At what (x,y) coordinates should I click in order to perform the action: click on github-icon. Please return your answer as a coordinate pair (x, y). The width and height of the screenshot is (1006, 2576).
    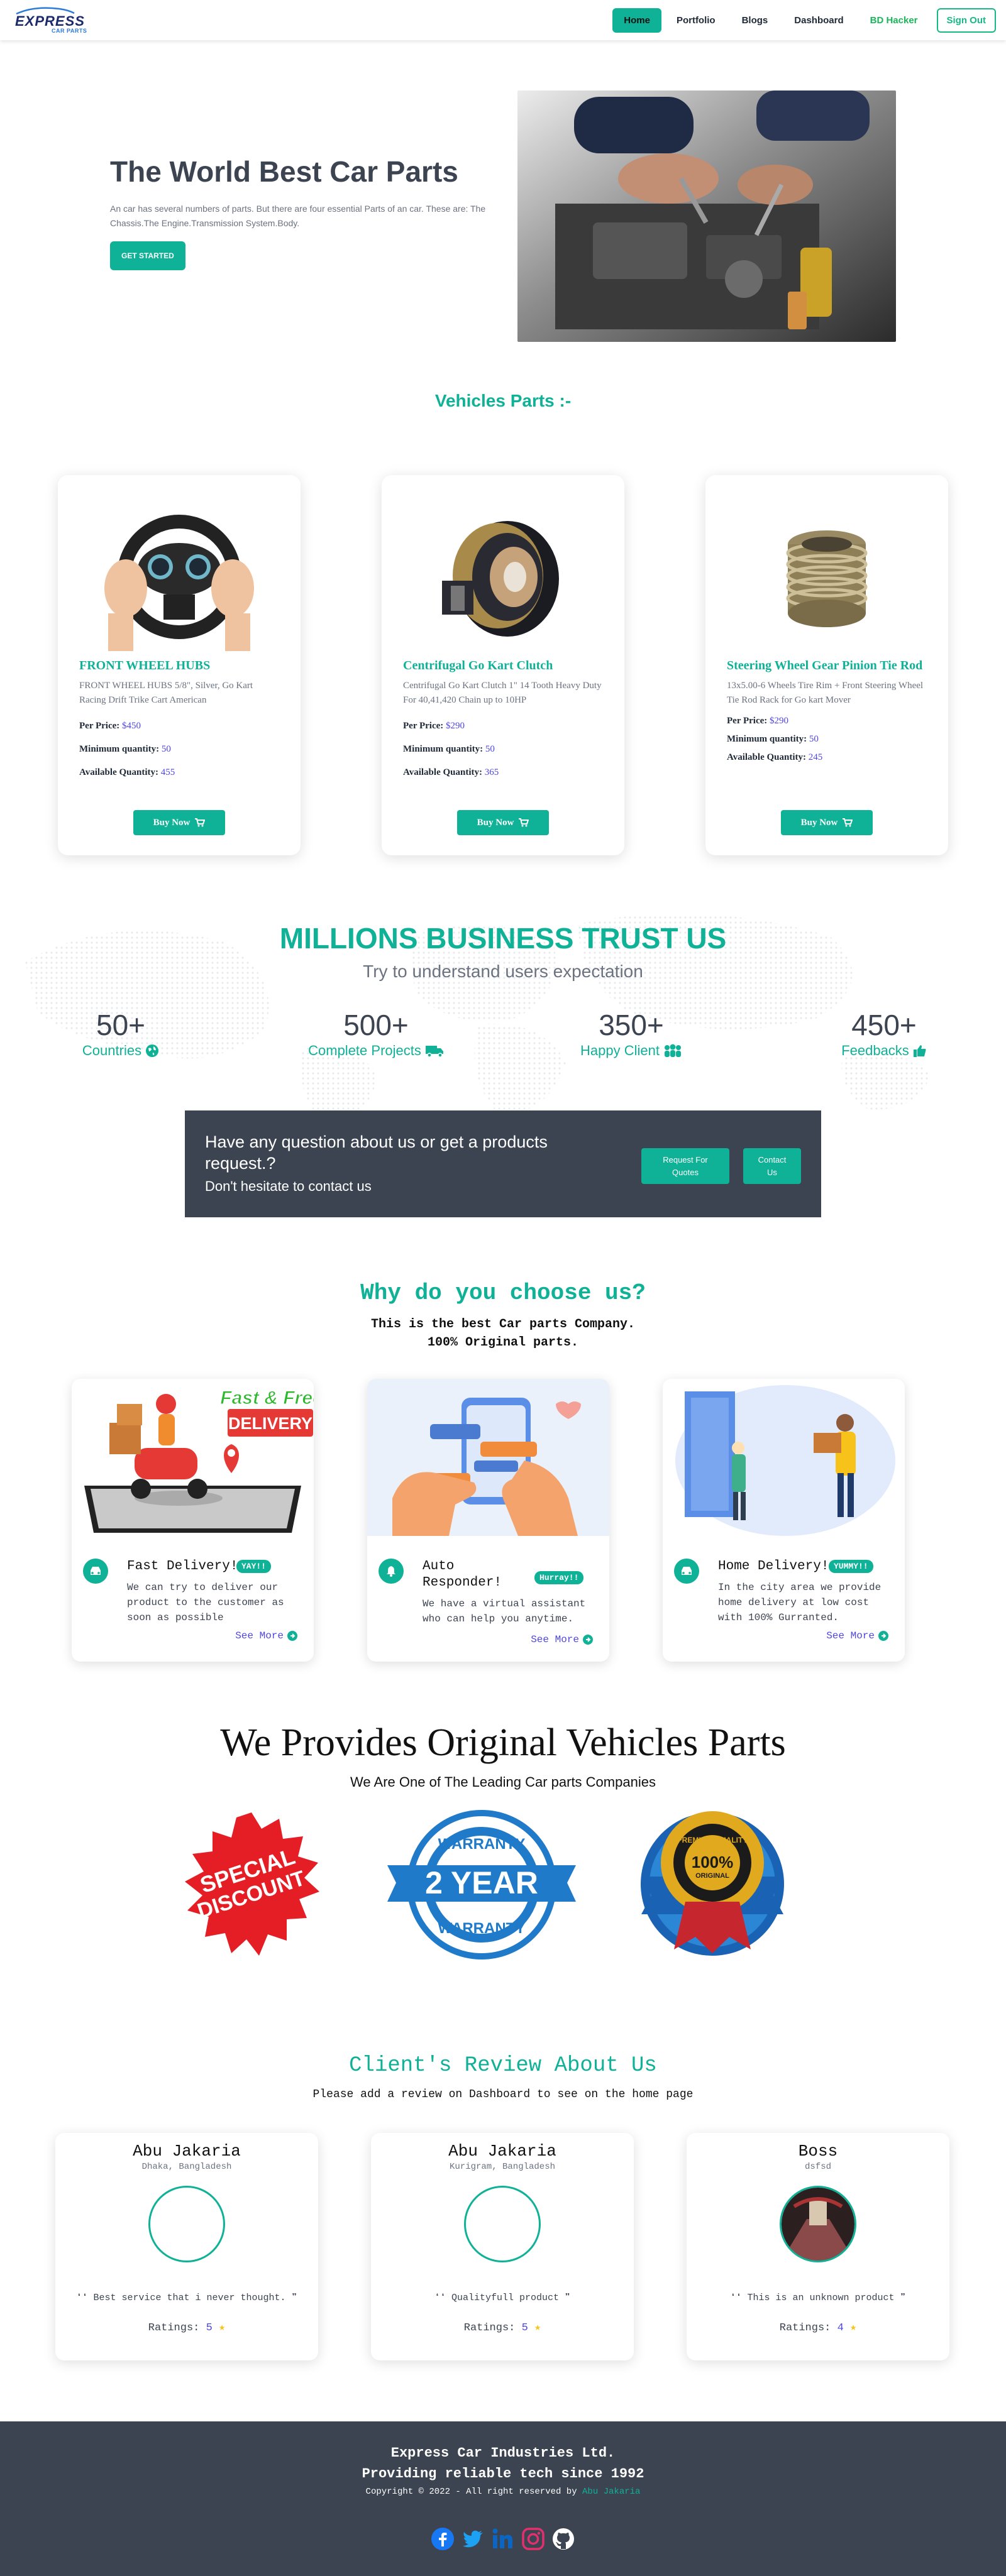
    Looking at the image, I should click on (563, 2539).